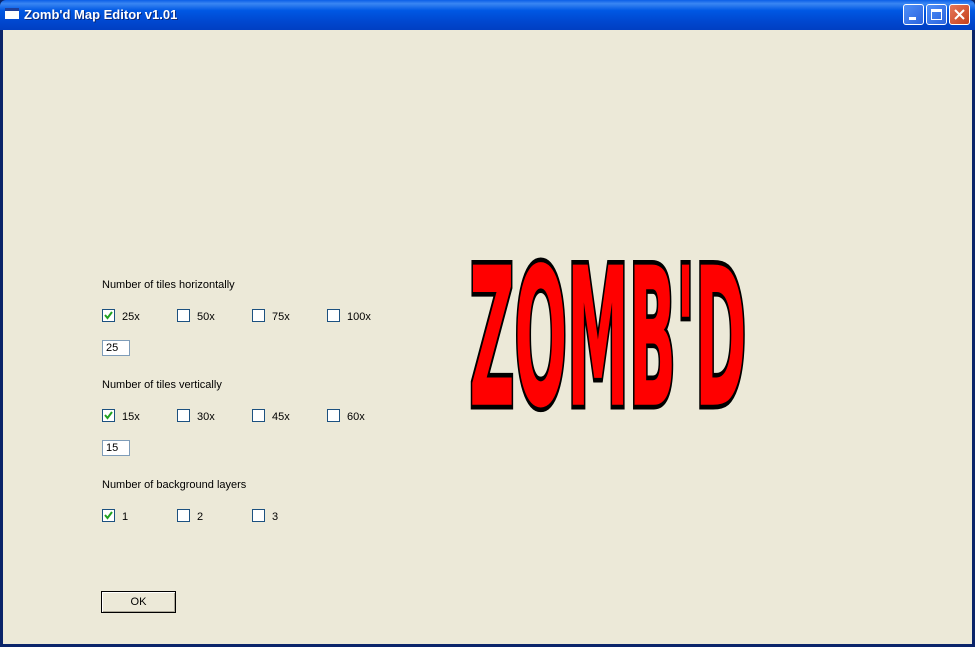  I want to click on maximize-button, so click(936, 14).